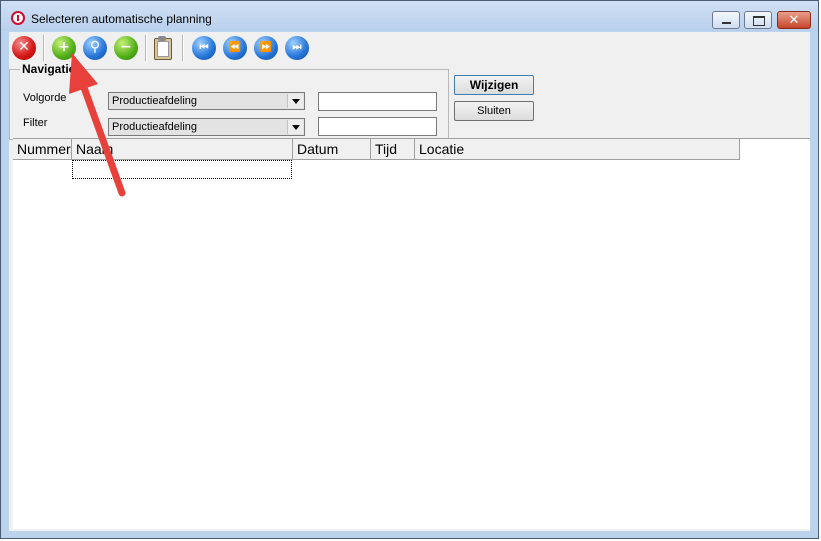  I want to click on annotation-arrow-shaft, so click(102, 137).